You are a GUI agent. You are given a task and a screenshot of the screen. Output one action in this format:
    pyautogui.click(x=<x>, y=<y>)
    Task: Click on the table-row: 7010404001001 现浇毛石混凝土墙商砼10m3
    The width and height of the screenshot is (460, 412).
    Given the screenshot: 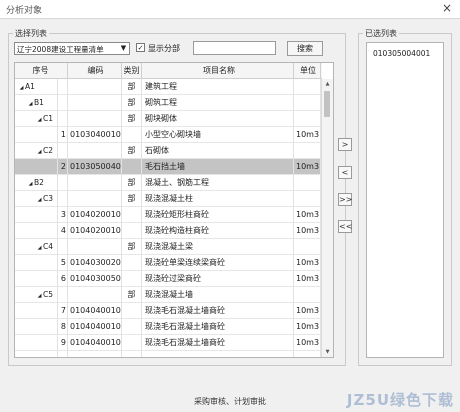 What is the action you would take?
    pyautogui.click(x=168, y=311)
    